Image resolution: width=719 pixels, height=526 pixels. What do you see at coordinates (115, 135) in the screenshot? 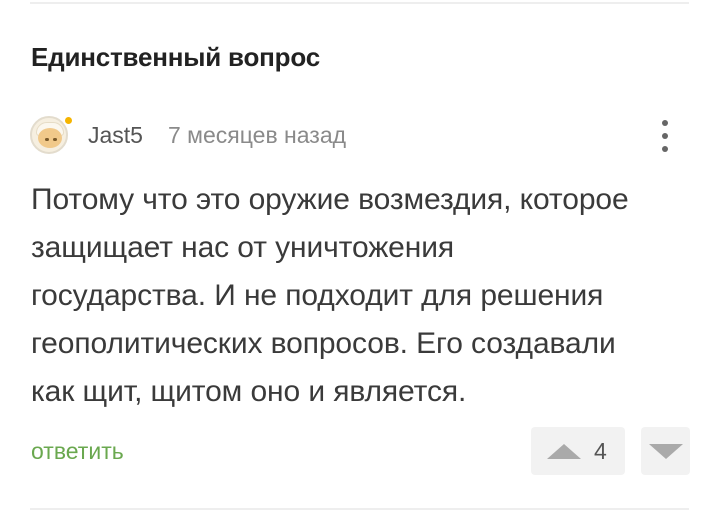
I see `comment-author: Jast5` at bounding box center [115, 135].